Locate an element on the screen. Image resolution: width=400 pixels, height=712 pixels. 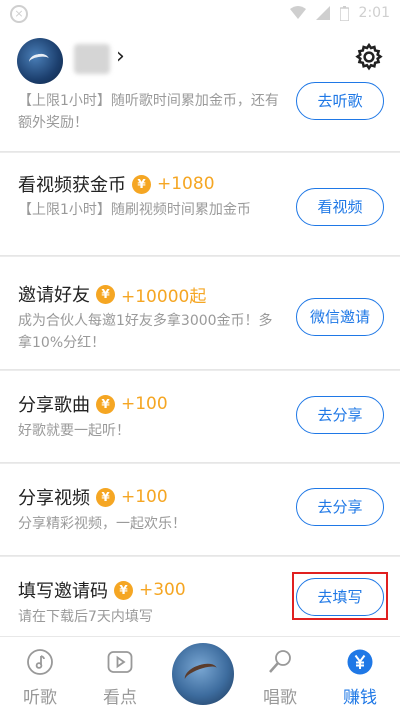
signal-icon is located at coordinates (322, 13).